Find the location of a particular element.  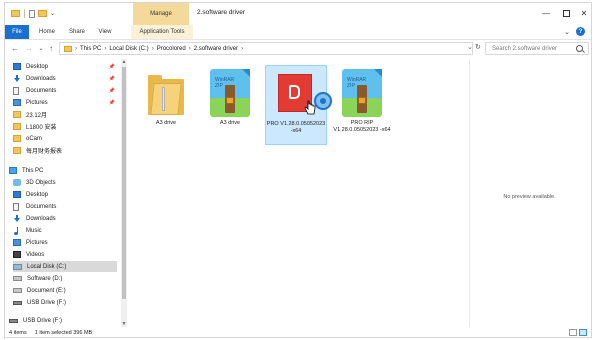

sidebar-item-videos: Videos is located at coordinates (65, 254).